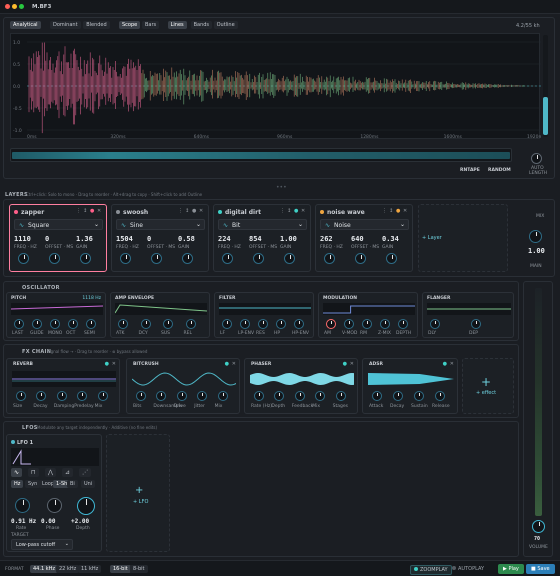  What do you see at coordinates (364, 224) in the screenshot?
I see `layer-wave-select: ∿ Noise ⌄` at bounding box center [364, 224].